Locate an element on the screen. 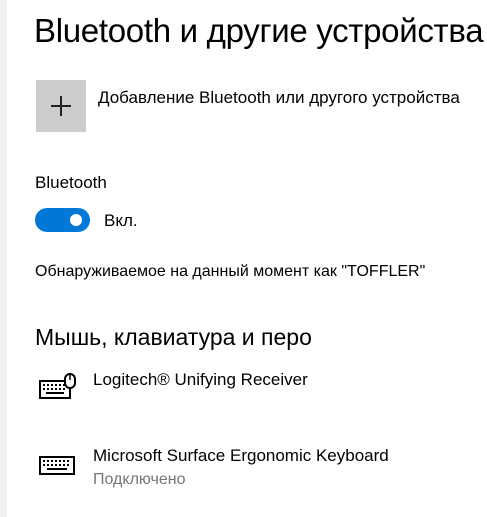 This screenshot has height=517, width=487. keyboard-mouse-icon is located at coordinates (57, 386).